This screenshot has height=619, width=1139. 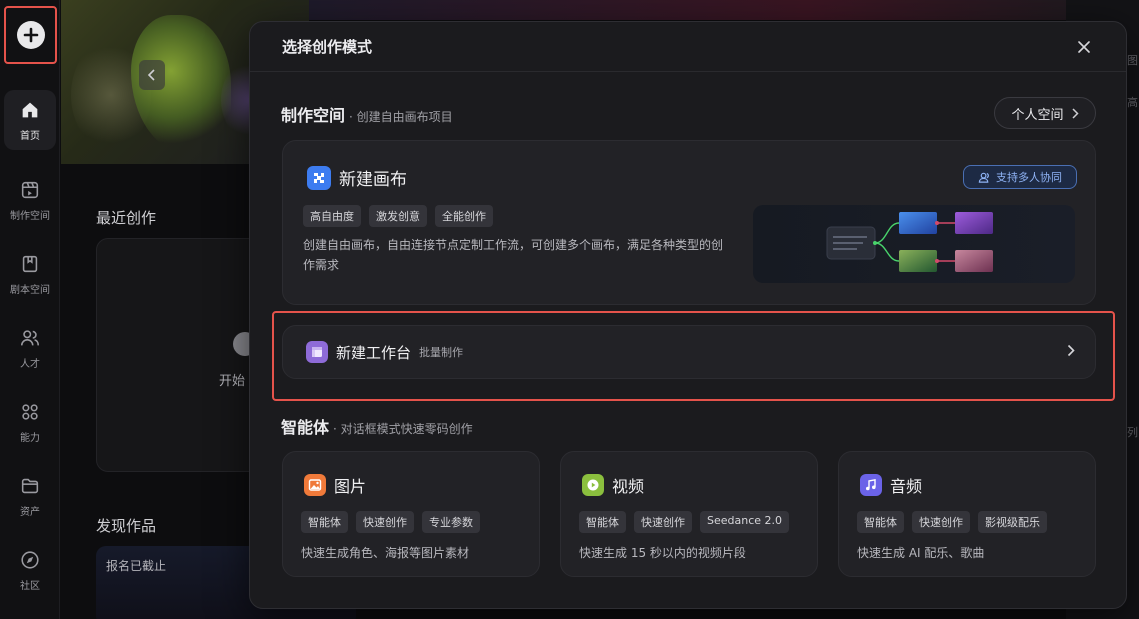 I want to click on sidebar-item-label: 社区, so click(x=30, y=586).